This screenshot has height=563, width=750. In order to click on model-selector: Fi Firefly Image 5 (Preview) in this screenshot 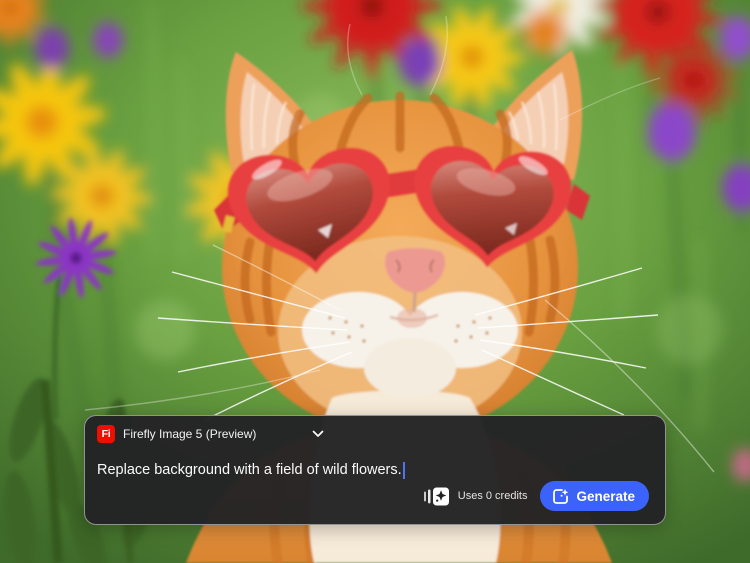, I will do `click(210, 434)`.